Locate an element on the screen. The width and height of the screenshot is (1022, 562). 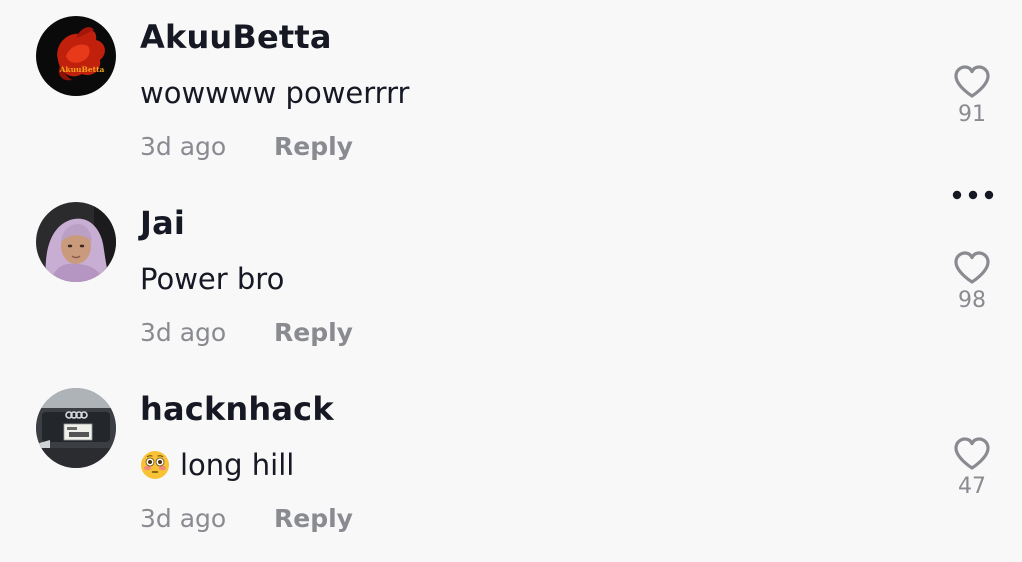
like-count: 98 is located at coordinates (972, 300).